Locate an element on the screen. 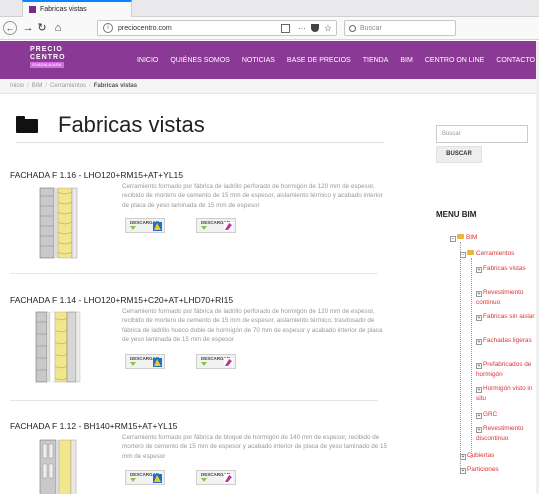 Image resolution: width=539 pixels, height=494 pixels. tree-node-grc: + GRC is located at coordinates (506, 415).